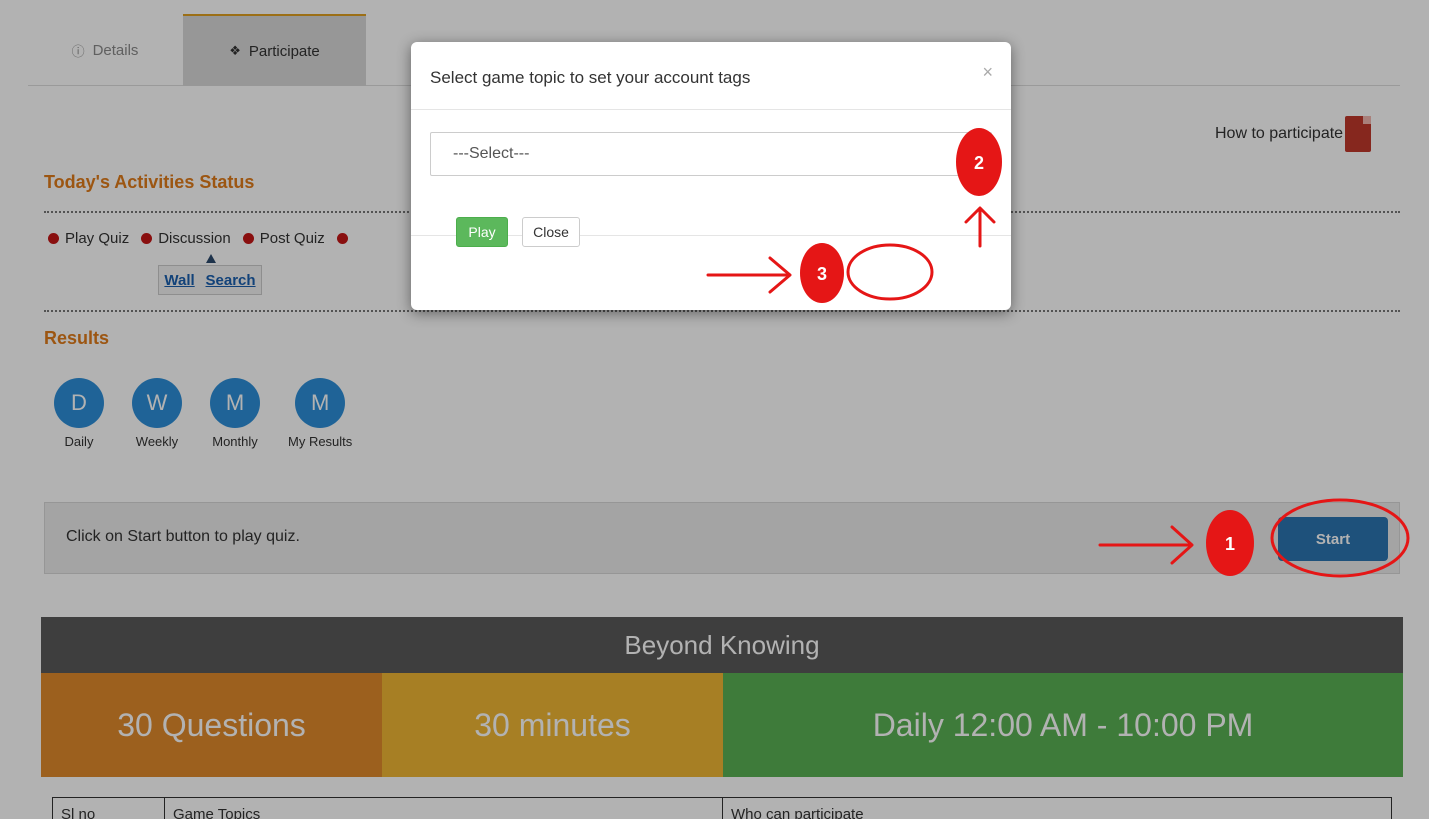 The width and height of the screenshot is (1429, 819). What do you see at coordinates (987, 72) in the screenshot?
I see `close-icon: ×` at bounding box center [987, 72].